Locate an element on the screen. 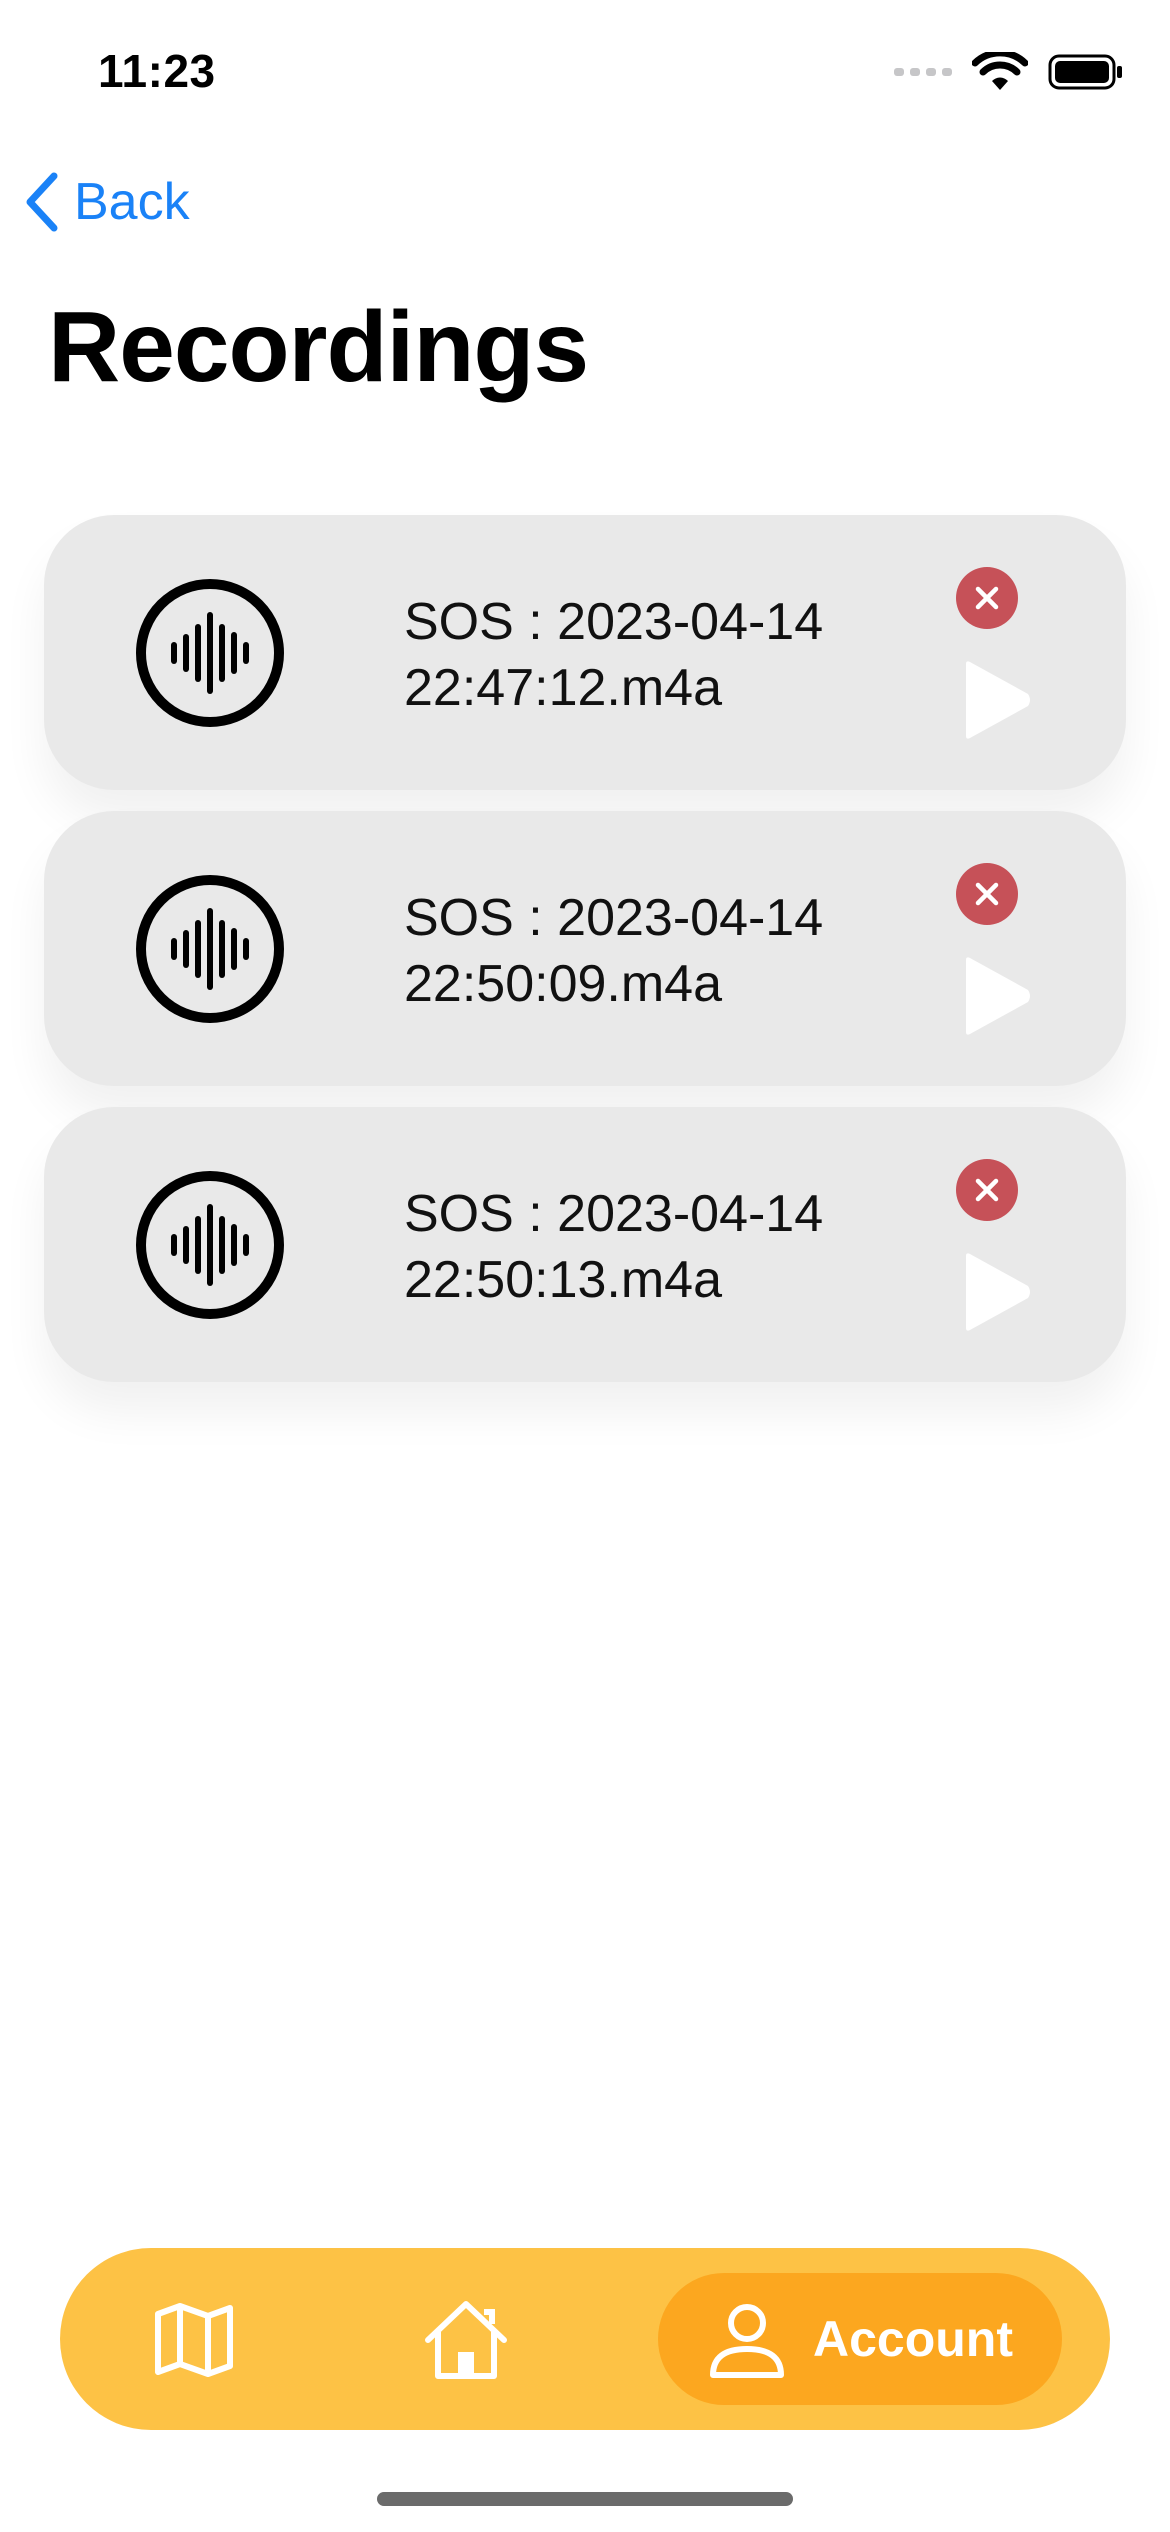 This screenshot has height=2532, width=1170. recording-card: SOS : 2023-04-14 22:47:12.m4a is located at coordinates (585, 652).